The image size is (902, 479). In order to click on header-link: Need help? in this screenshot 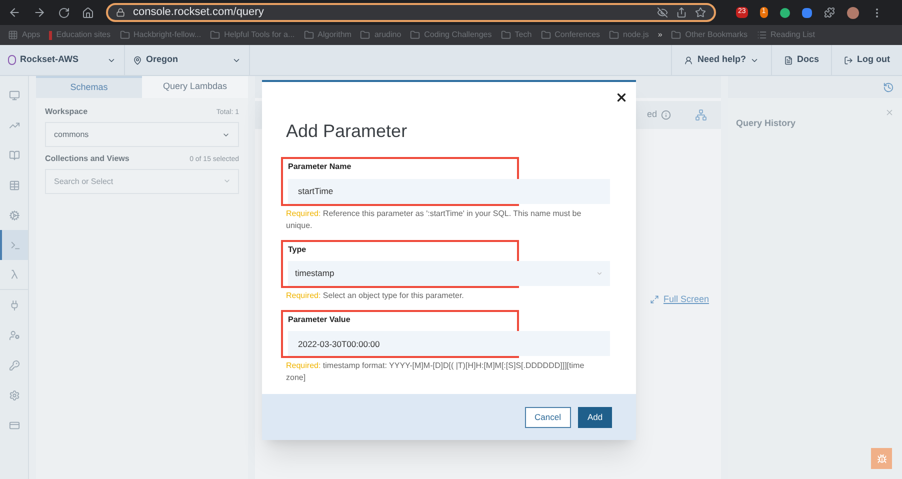, I will do `click(721, 60)`.